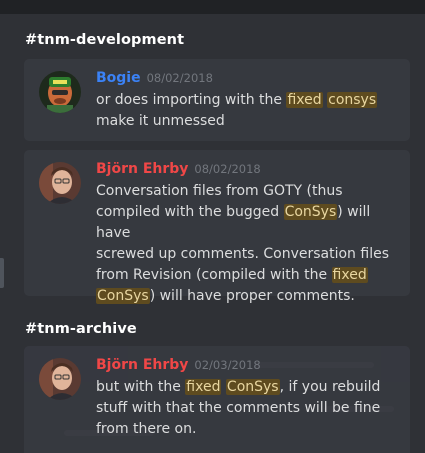 This screenshot has height=453, width=425. I want to click on message-text: make it unmessed, so click(160, 121).